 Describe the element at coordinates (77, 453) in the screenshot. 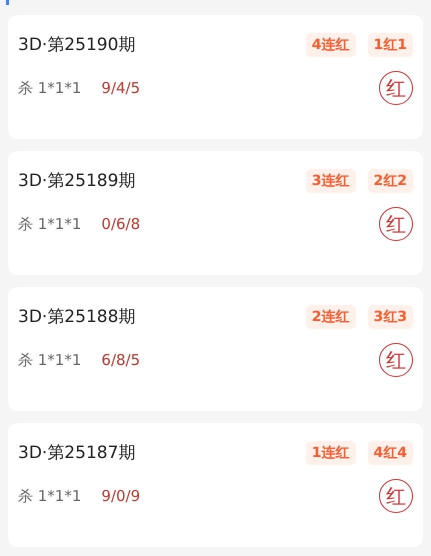

I see `draw-title: 3D·第25187期` at that location.